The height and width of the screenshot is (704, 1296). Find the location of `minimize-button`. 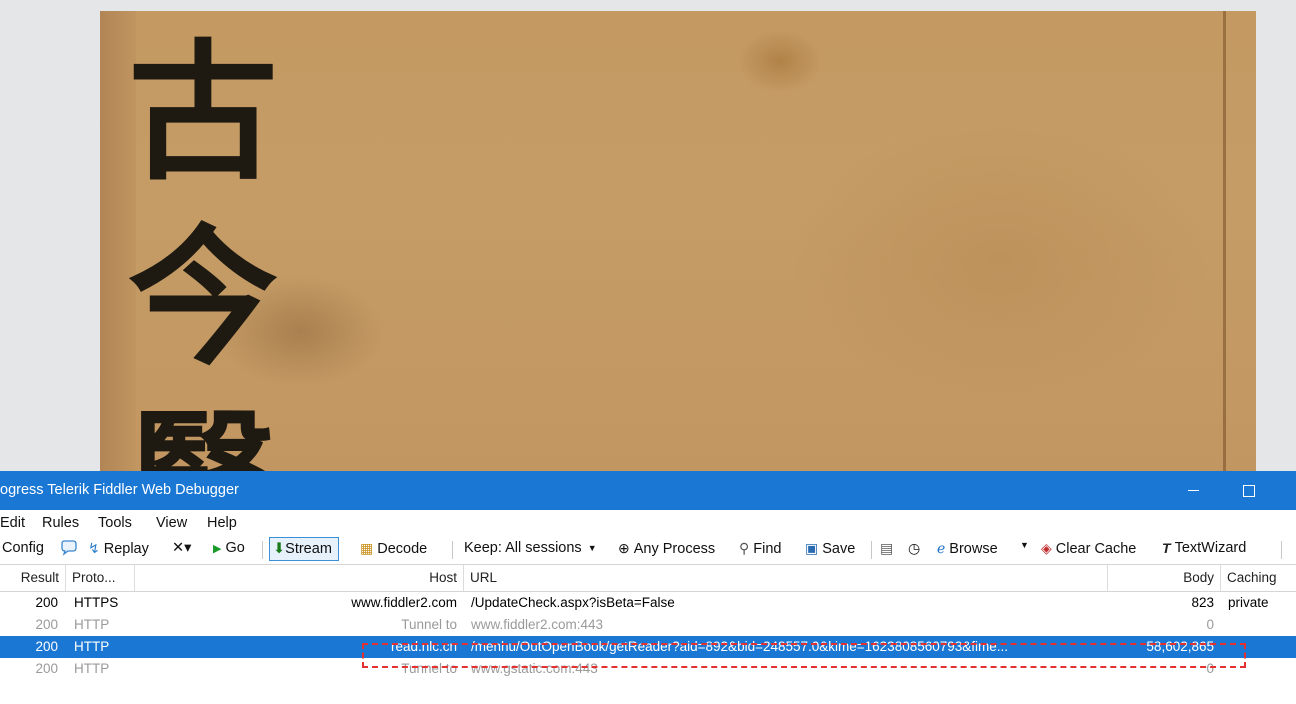

minimize-button is located at coordinates (1194, 489).